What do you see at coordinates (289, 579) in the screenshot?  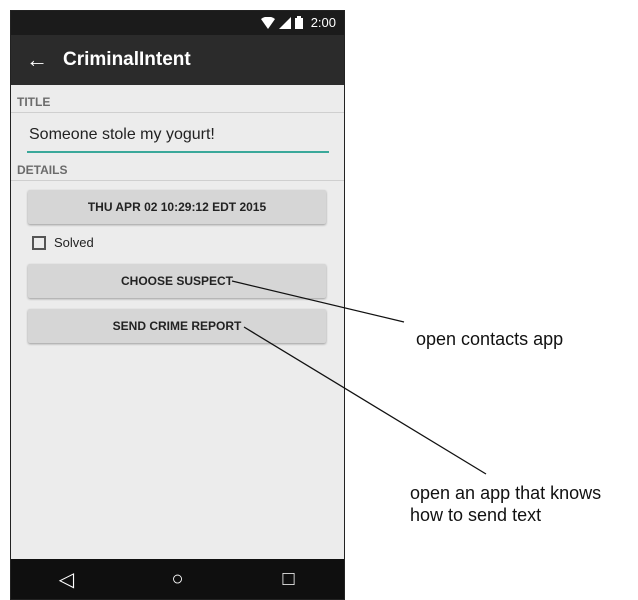 I see `recents-square-icon: □` at bounding box center [289, 579].